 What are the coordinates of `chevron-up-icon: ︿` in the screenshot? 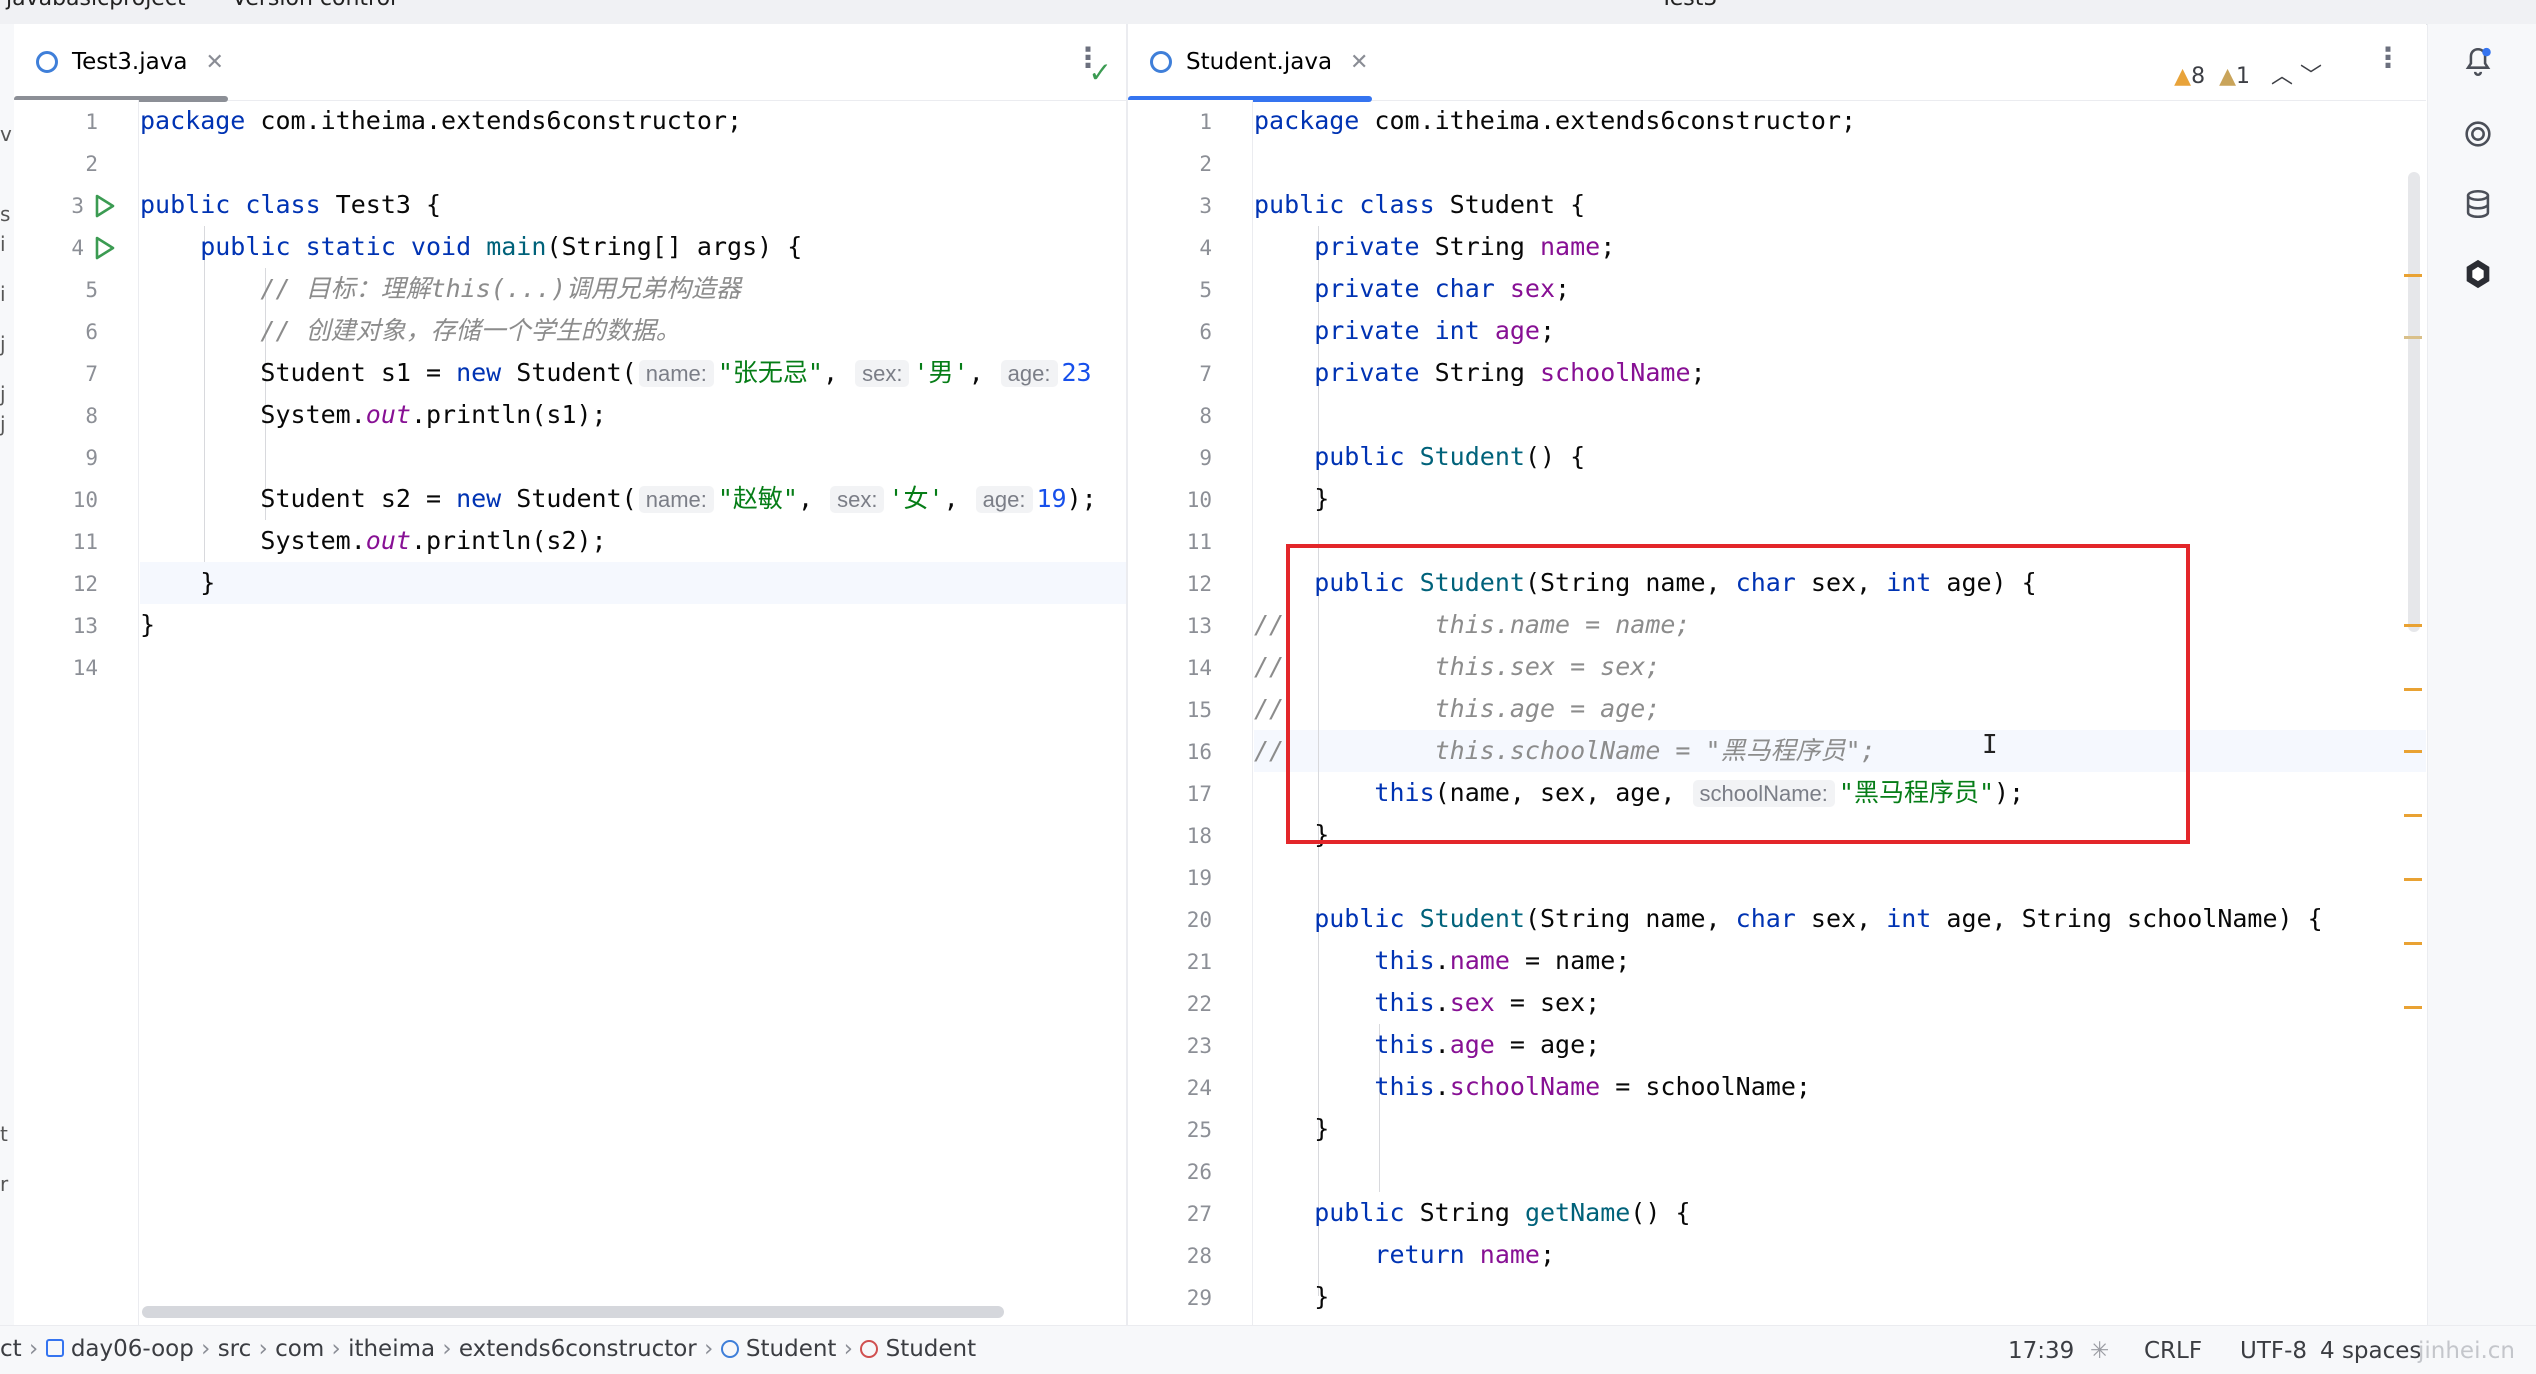 It's located at (2282, 76).